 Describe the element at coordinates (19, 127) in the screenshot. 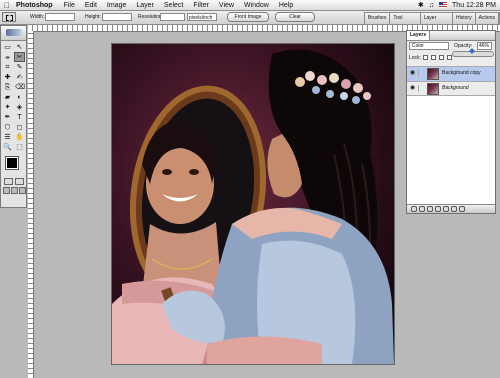

I see `tool-button: ◻` at that location.